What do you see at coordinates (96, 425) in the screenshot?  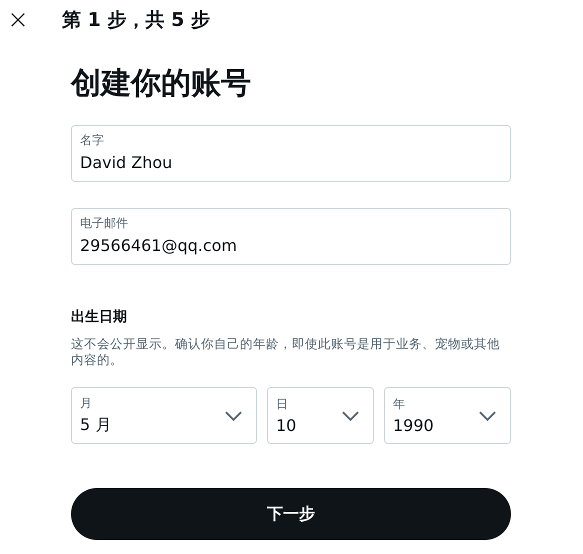 I see `field-value: 5 月` at bounding box center [96, 425].